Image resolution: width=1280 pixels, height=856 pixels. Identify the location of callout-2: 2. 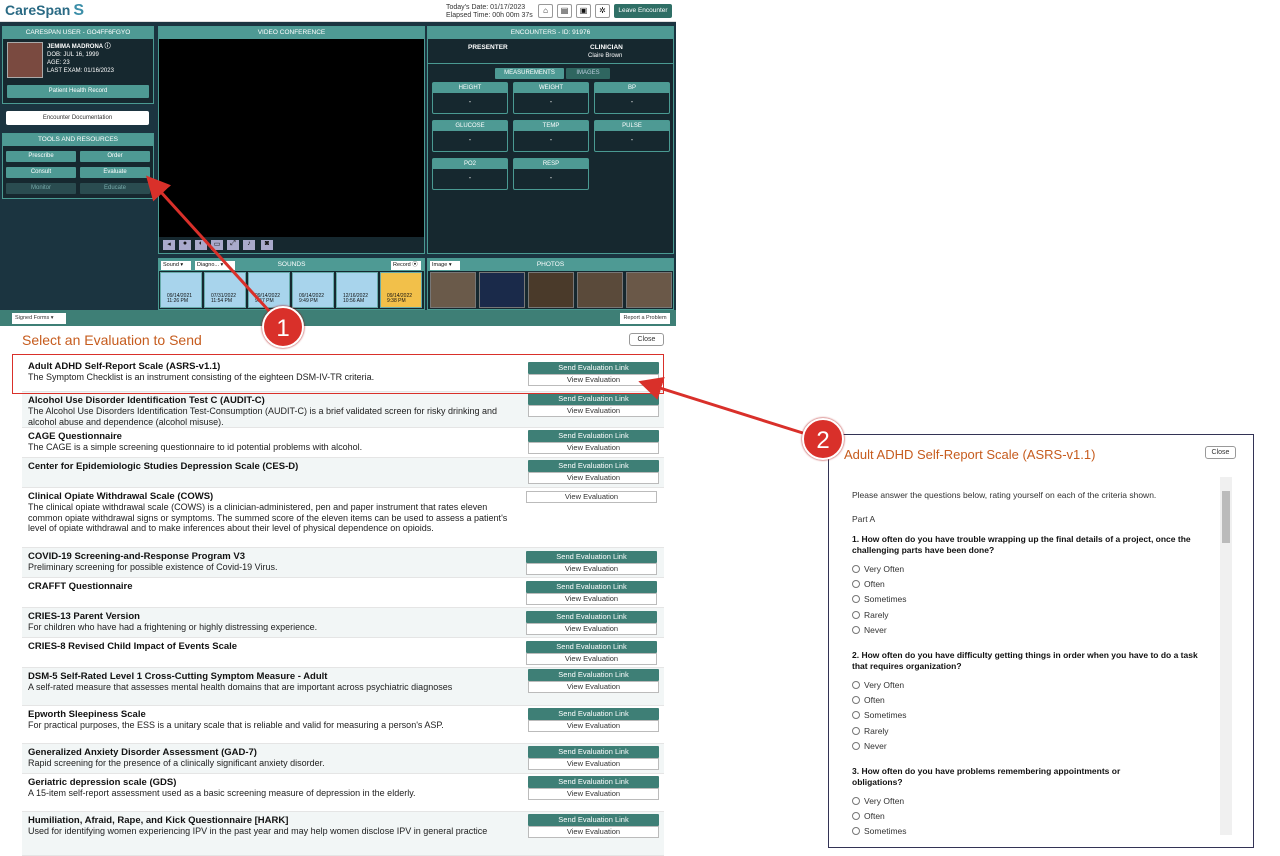
(823, 439).